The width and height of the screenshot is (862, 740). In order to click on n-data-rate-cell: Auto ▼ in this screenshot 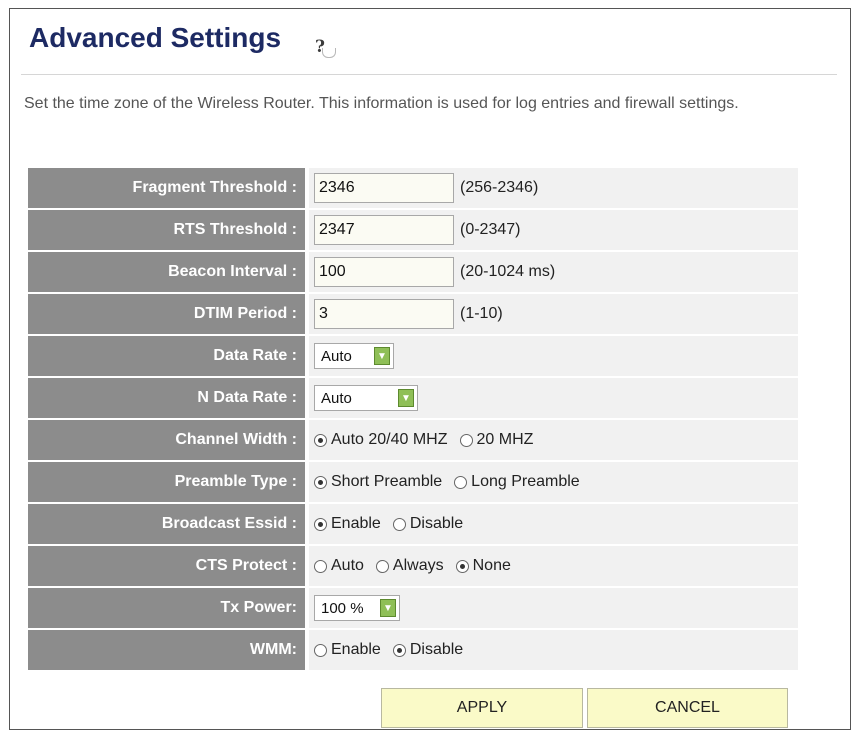, I will do `click(553, 398)`.